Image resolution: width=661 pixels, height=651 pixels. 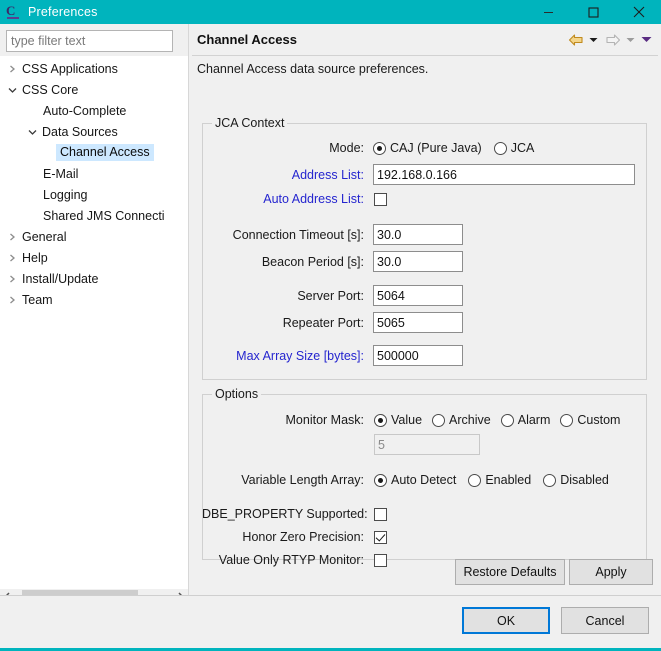 What do you see at coordinates (89, 41) in the screenshot?
I see `filter-input` at bounding box center [89, 41].